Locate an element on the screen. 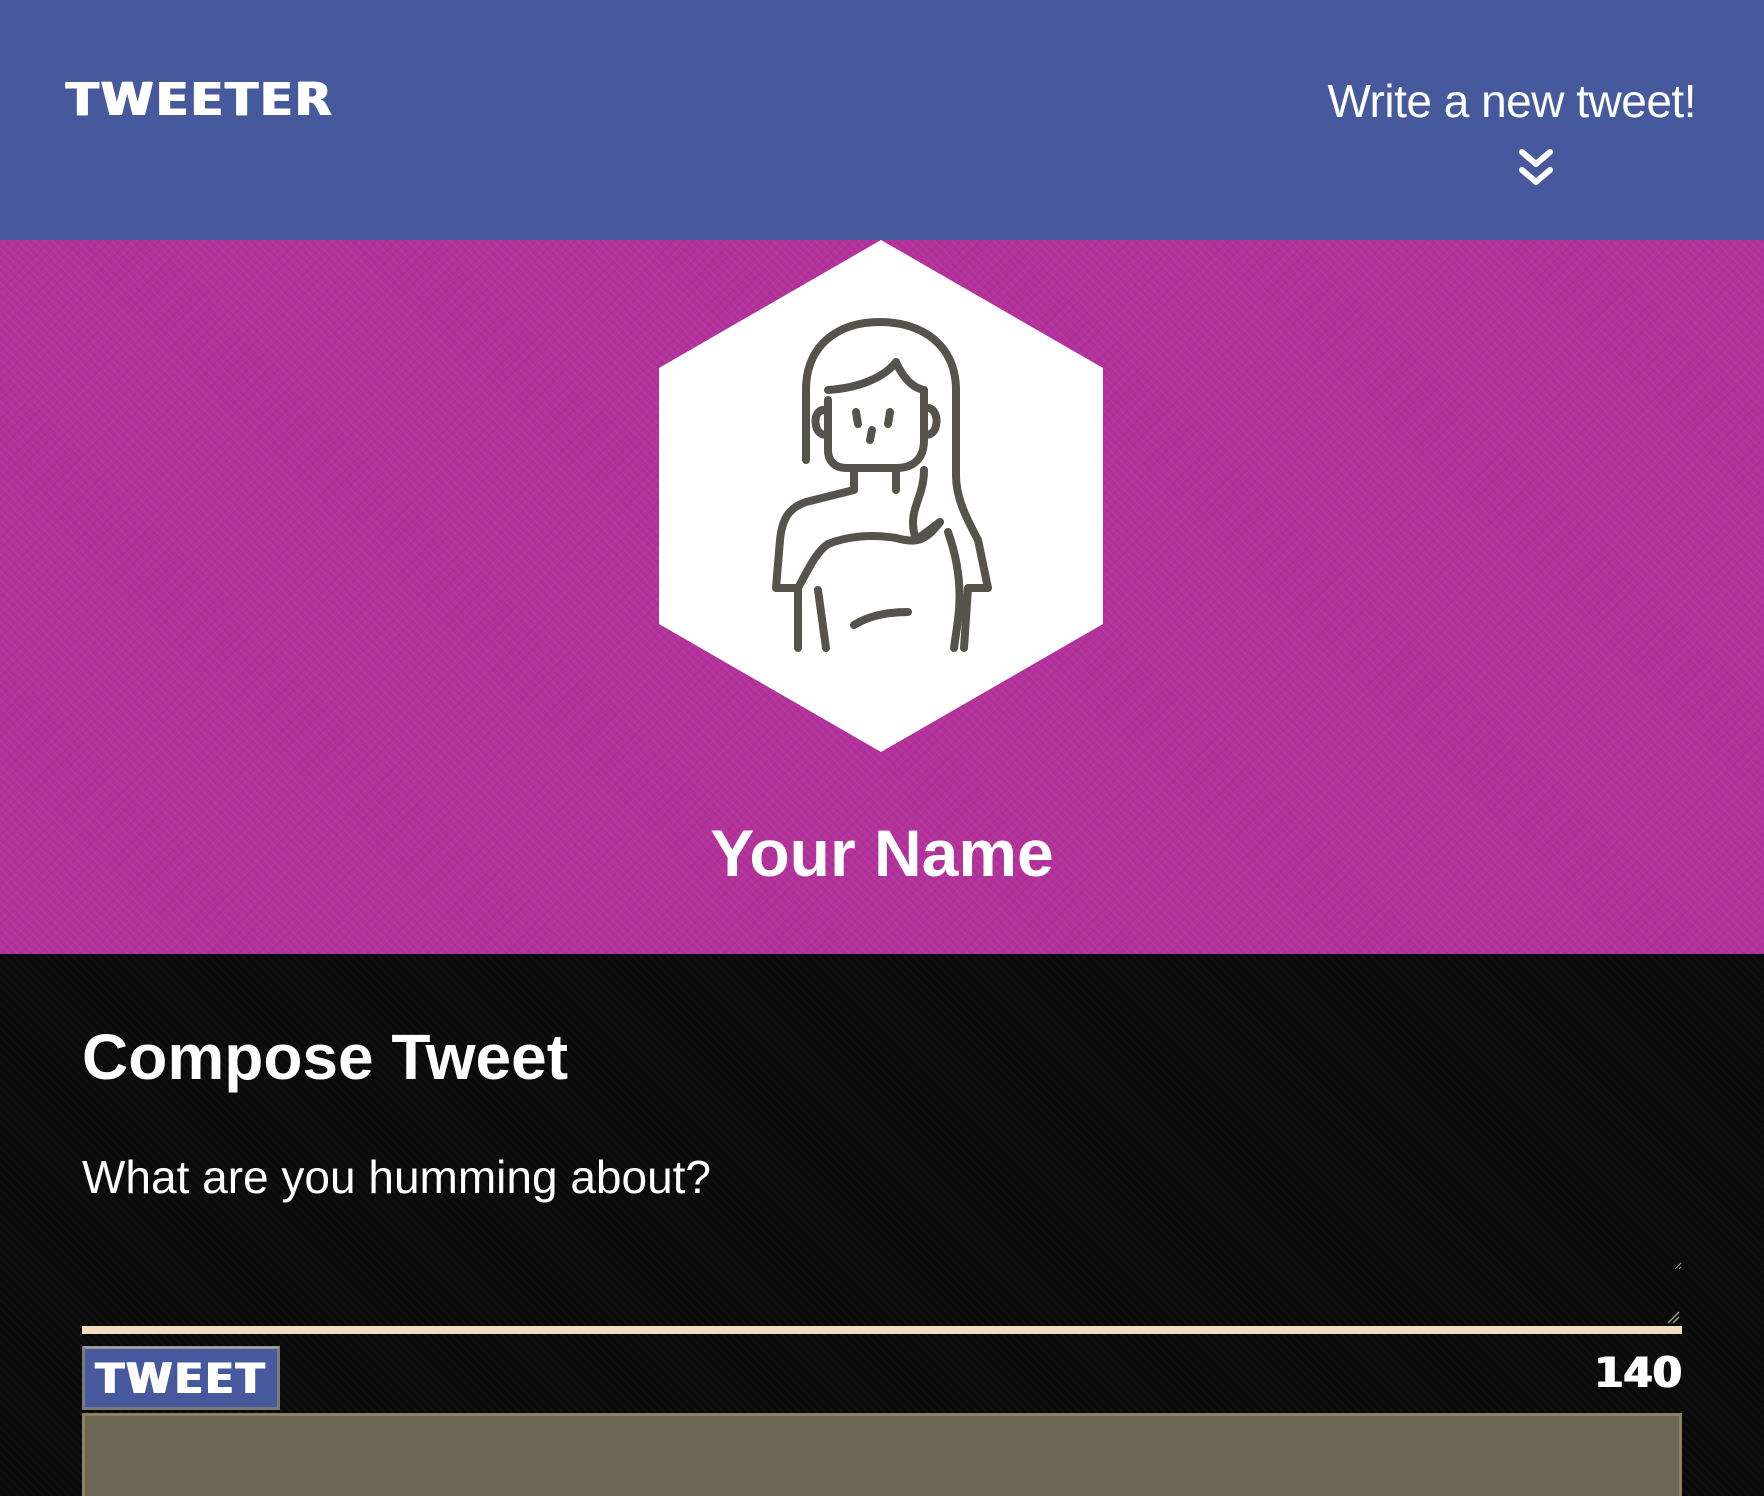 This screenshot has width=1764, height=1496. new-tweet-toggle: Write a new tweet! is located at coordinates (1511, 101).